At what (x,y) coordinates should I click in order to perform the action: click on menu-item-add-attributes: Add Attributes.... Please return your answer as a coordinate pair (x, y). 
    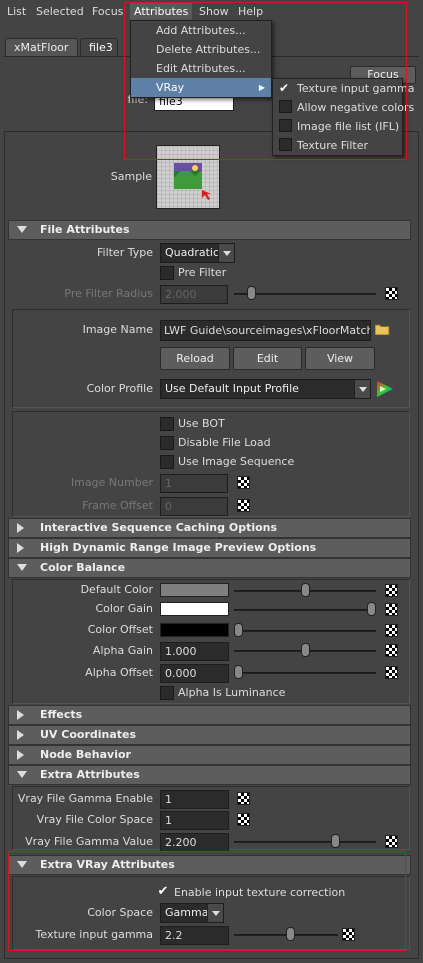
    Looking at the image, I should click on (201, 30).